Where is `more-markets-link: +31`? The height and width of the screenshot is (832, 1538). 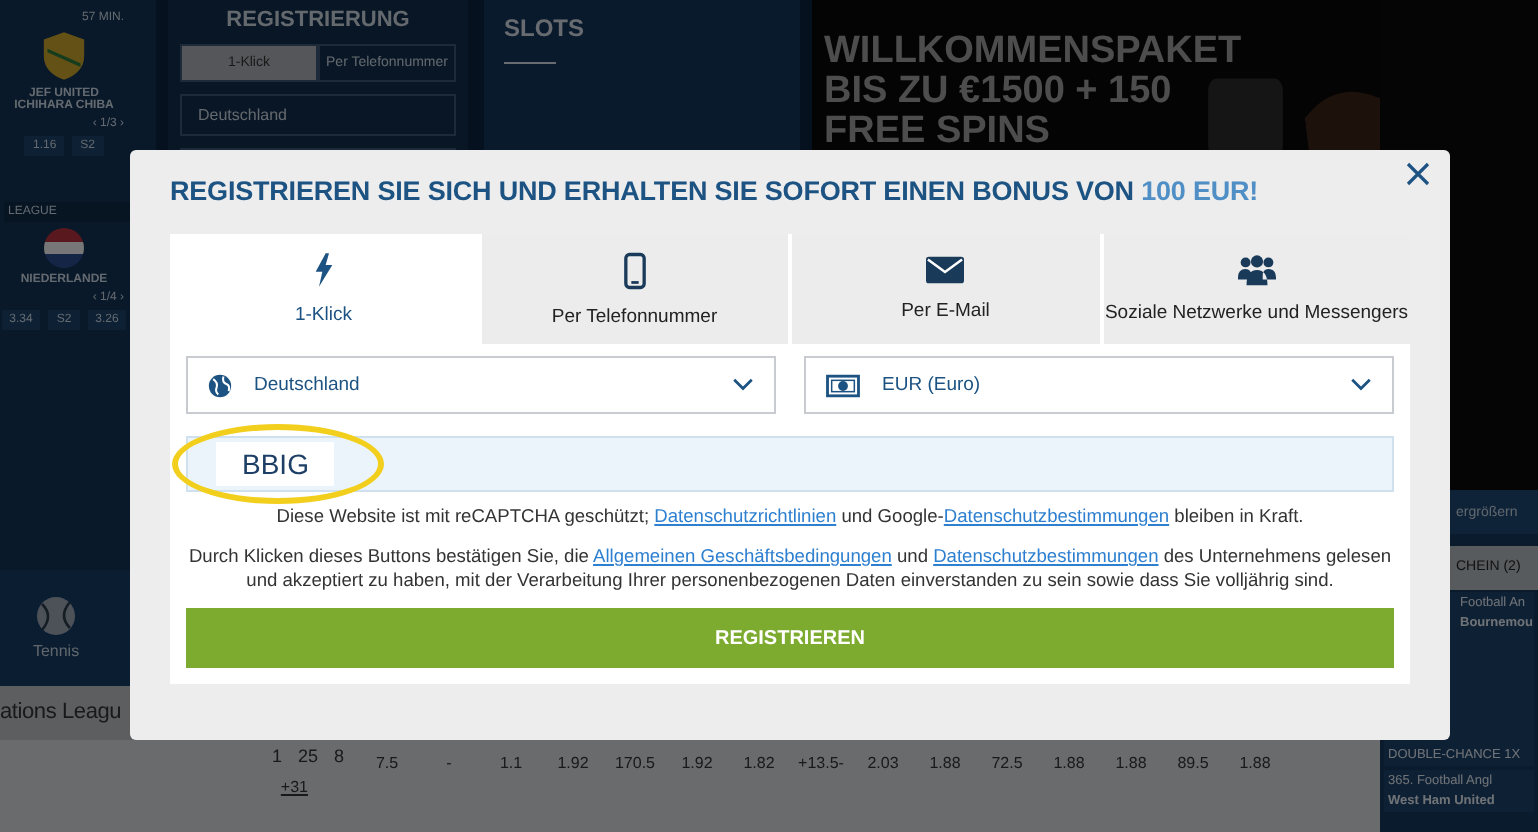 more-markets-link: +31 is located at coordinates (294, 787).